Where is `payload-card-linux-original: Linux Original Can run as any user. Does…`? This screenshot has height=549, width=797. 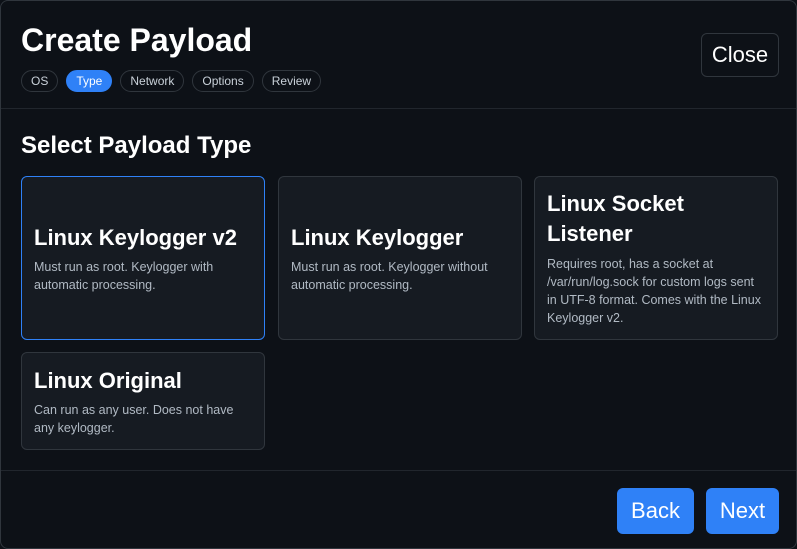 payload-card-linux-original: Linux Original Can run as any user. Does… is located at coordinates (143, 401).